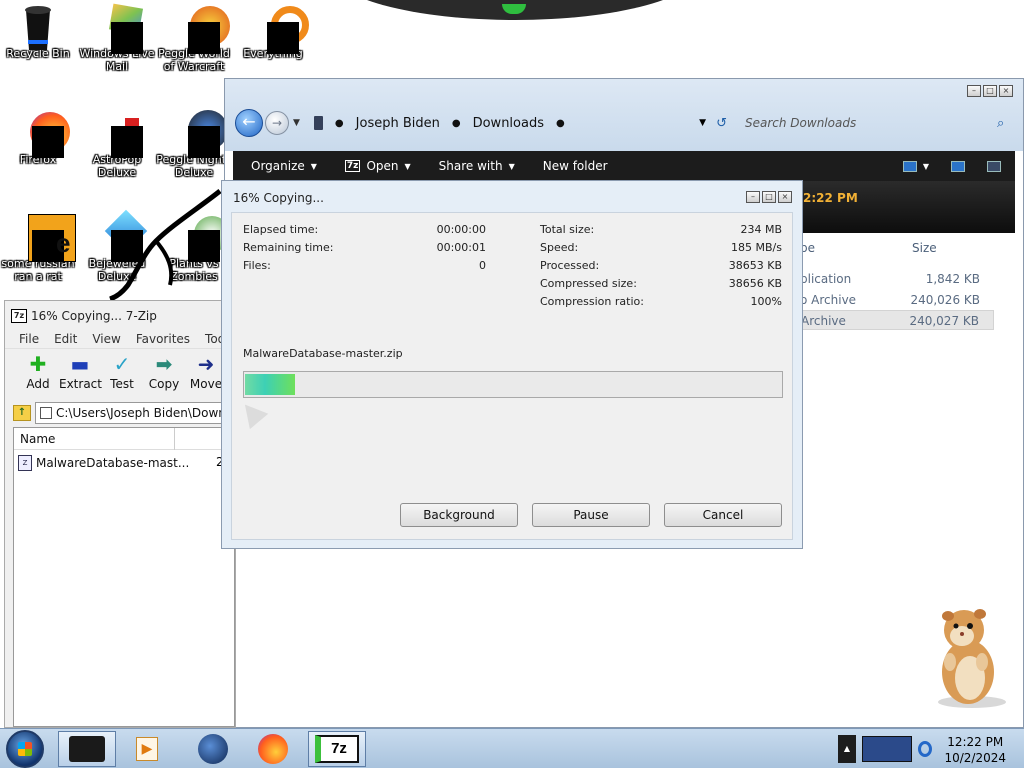 The width and height of the screenshot is (1024, 768). What do you see at coordinates (575, 166) in the screenshot?
I see `new-folder-button: New folder` at bounding box center [575, 166].